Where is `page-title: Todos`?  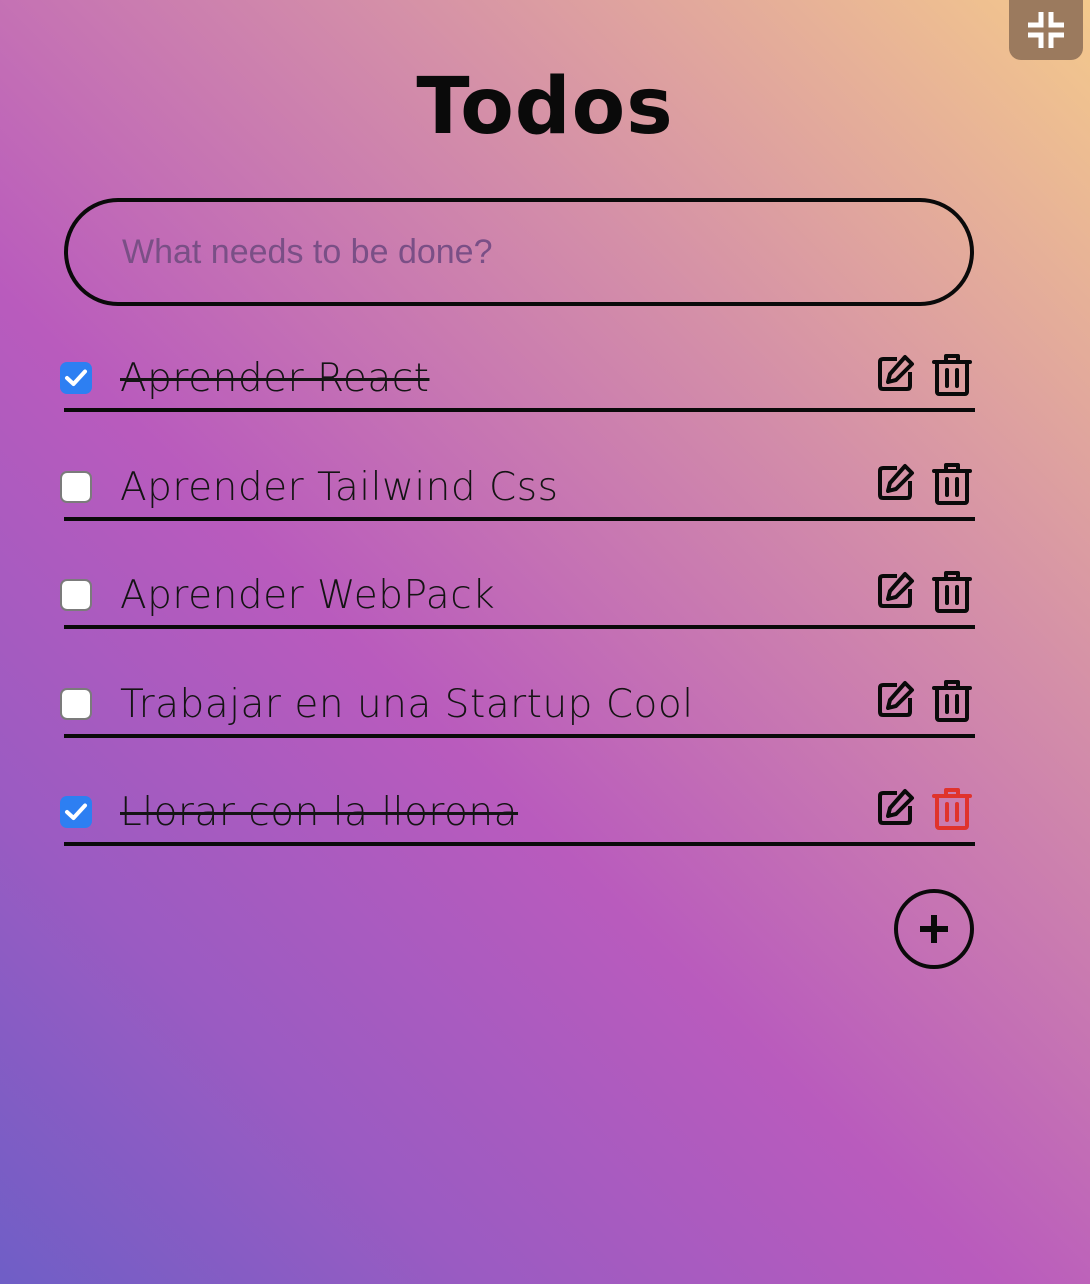
page-title: Todos is located at coordinates (545, 107).